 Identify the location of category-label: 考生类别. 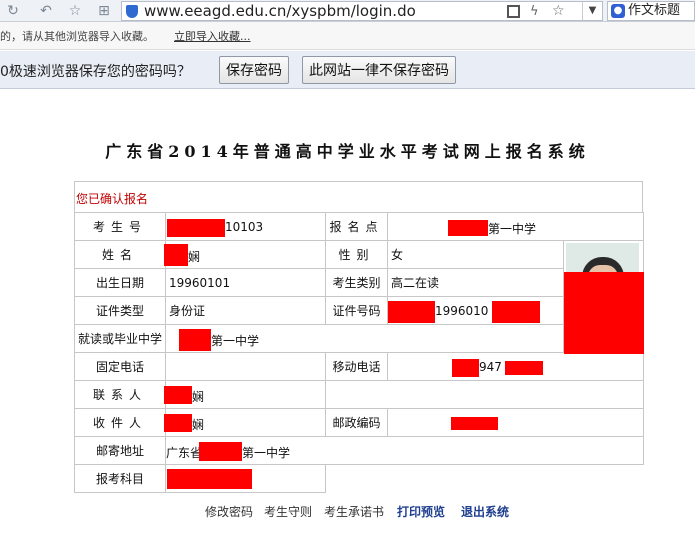
(356, 282).